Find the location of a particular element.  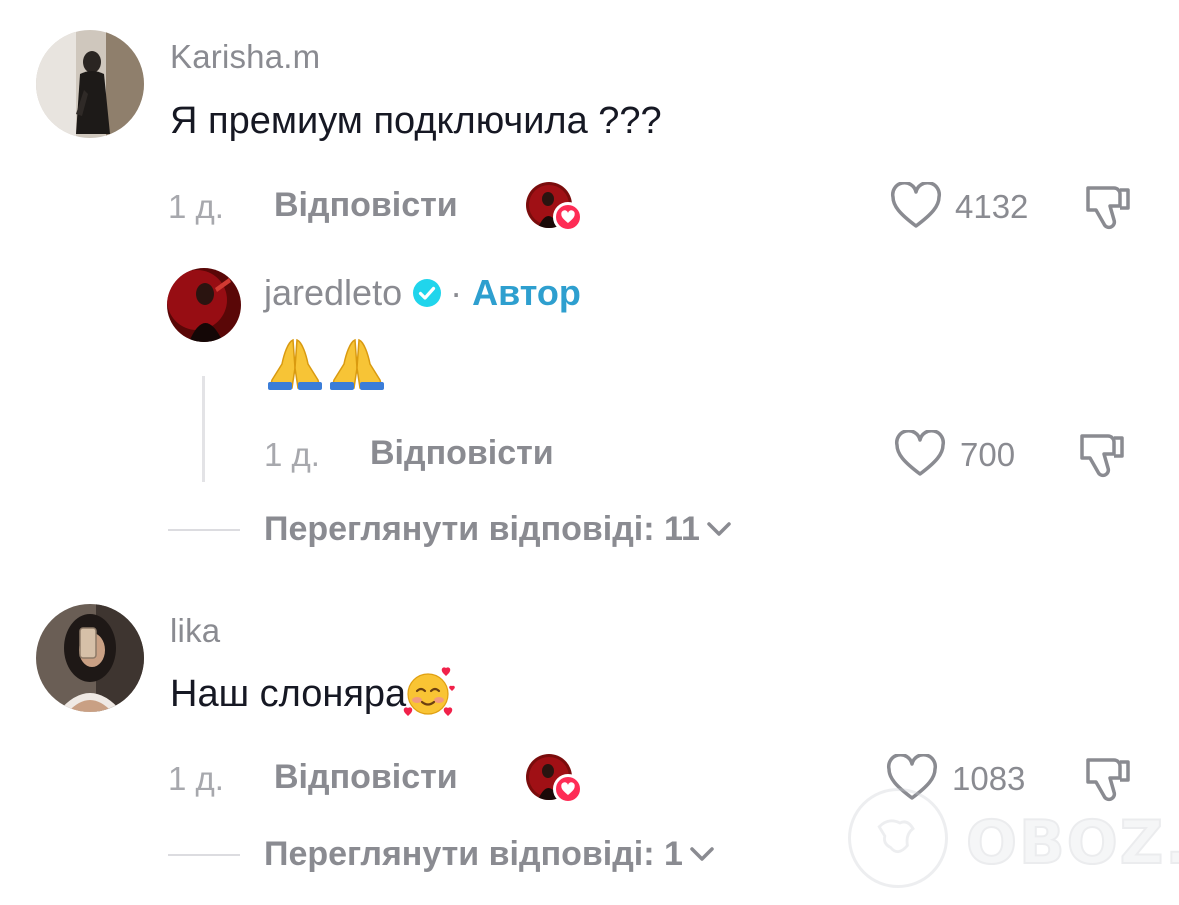

thread-line is located at coordinates (203, 429).